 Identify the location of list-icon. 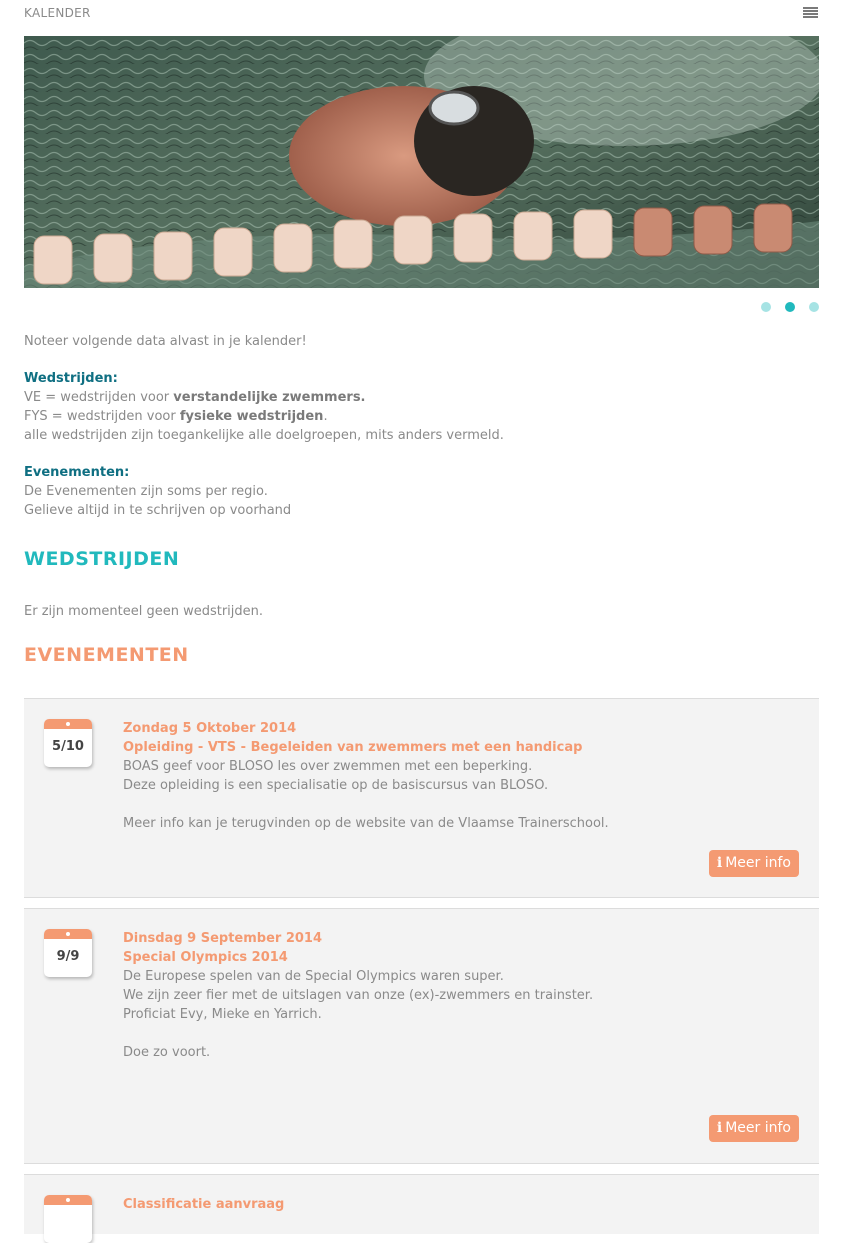
(810, 12).